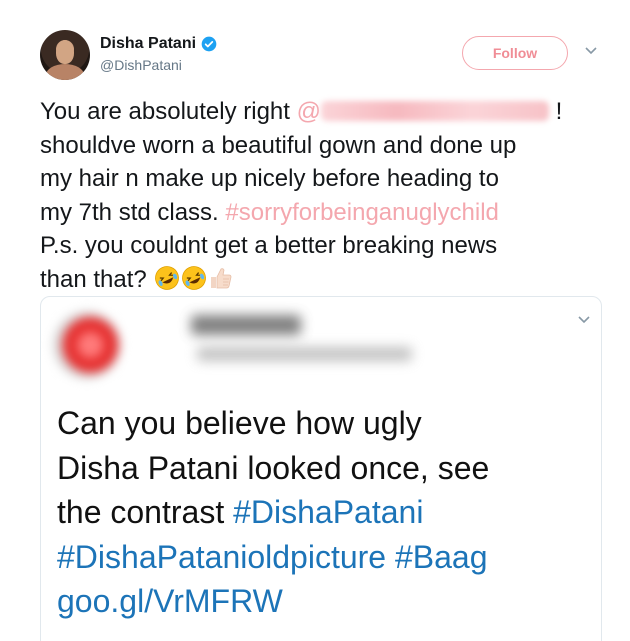 The height and width of the screenshot is (641, 630). I want to click on tweet-text-segment: !, so click(556, 111).